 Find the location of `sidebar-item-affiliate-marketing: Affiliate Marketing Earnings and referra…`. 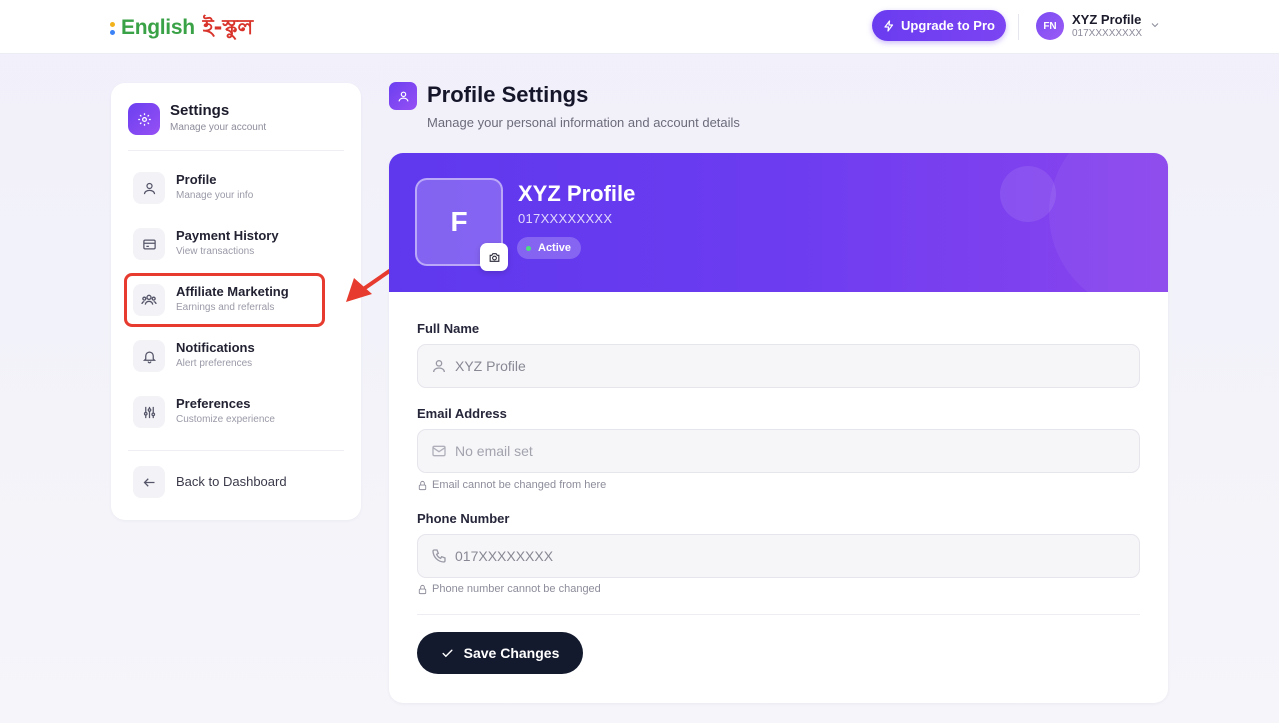

sidebar-item-affiliate-marketing: Affiliate Marketing Earnings and referra… is located at coordinates (225, 300).